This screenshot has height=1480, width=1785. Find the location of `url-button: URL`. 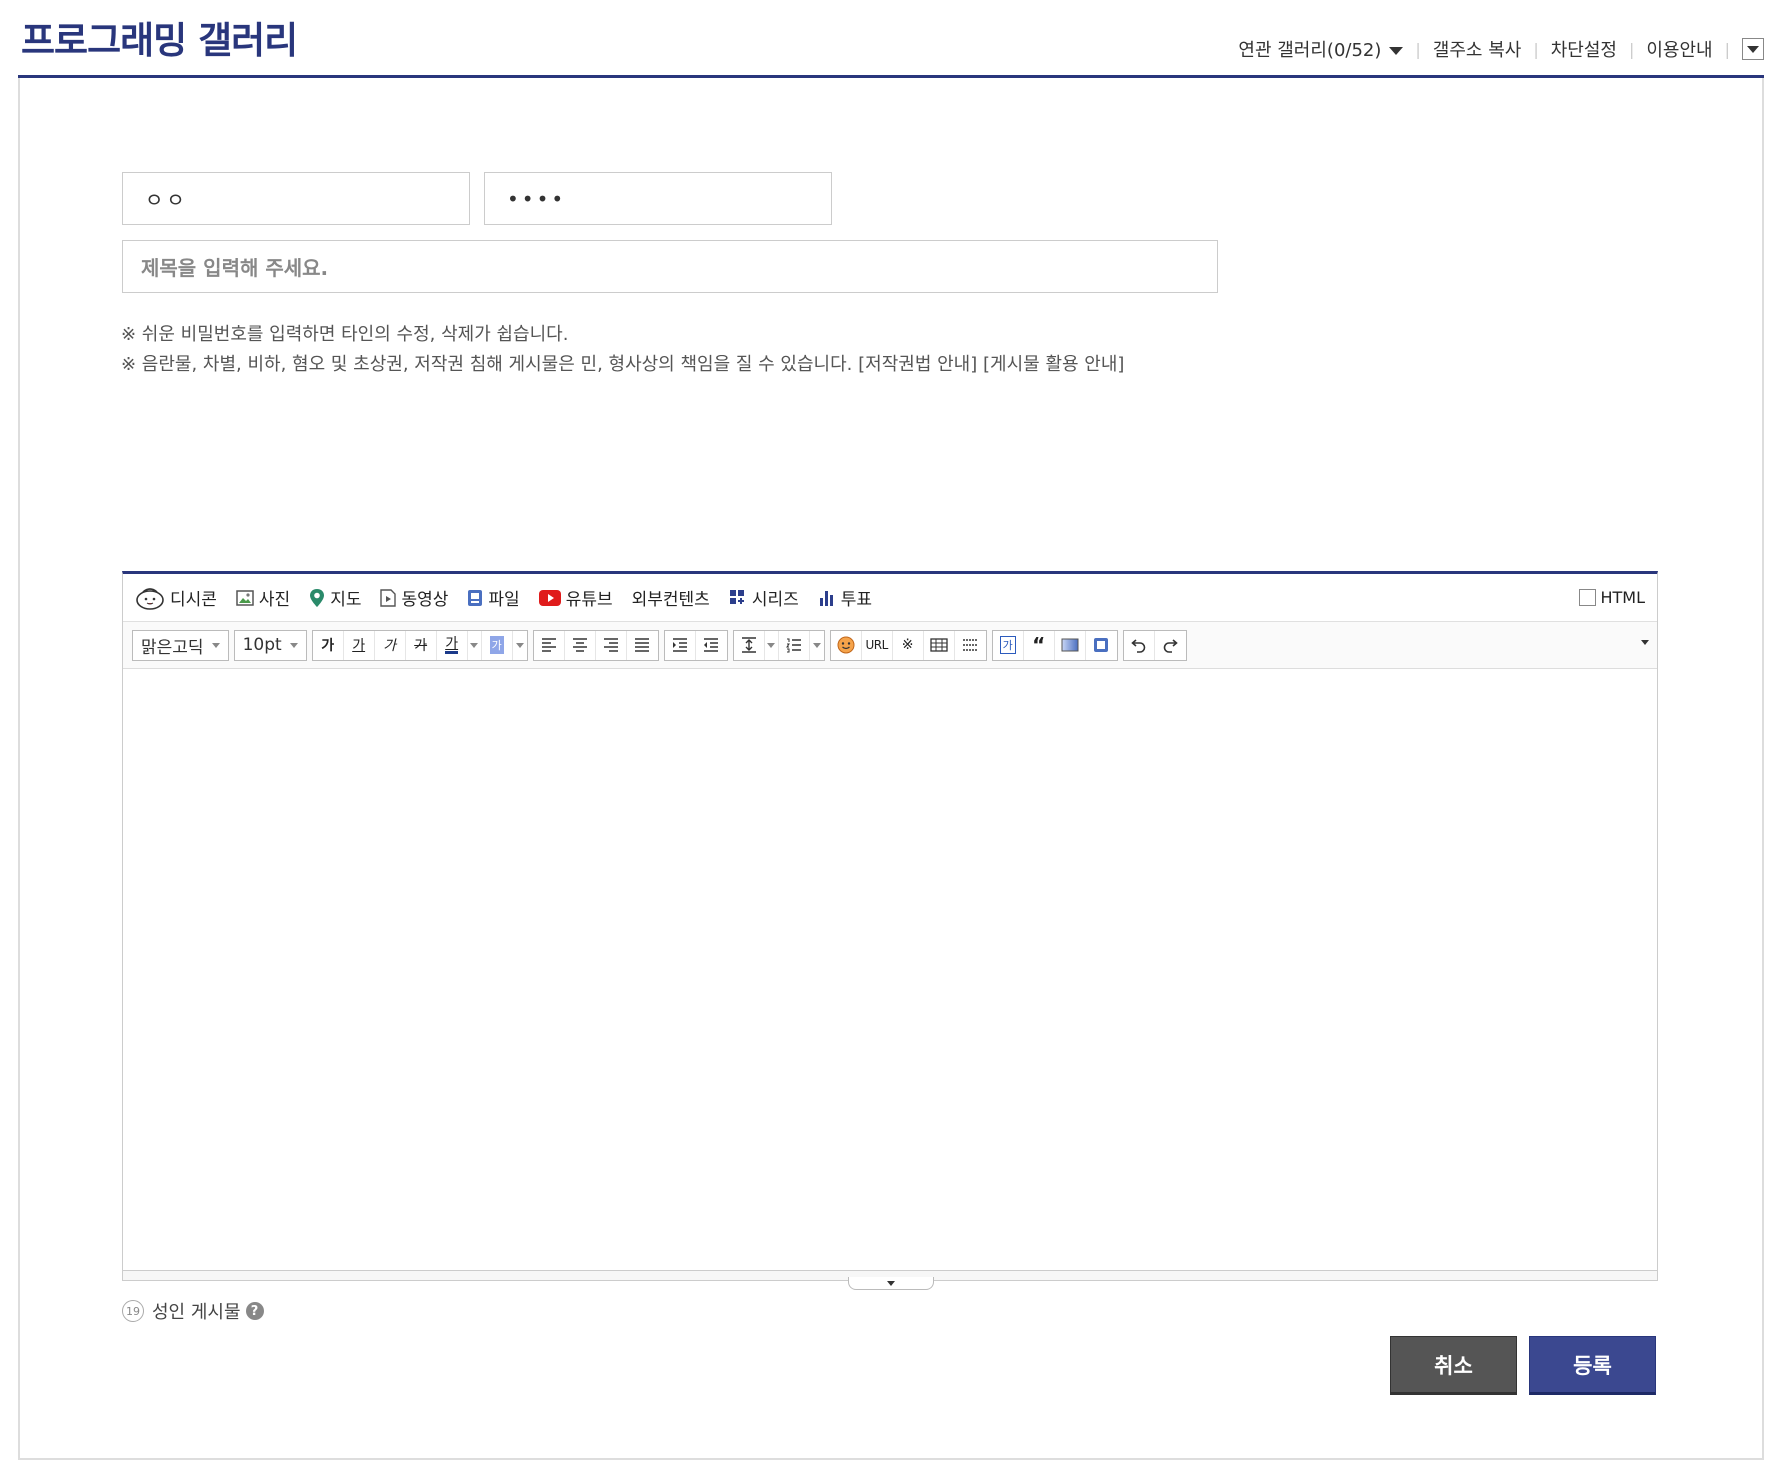

url-button: URL is located at coordinates (877, 645).